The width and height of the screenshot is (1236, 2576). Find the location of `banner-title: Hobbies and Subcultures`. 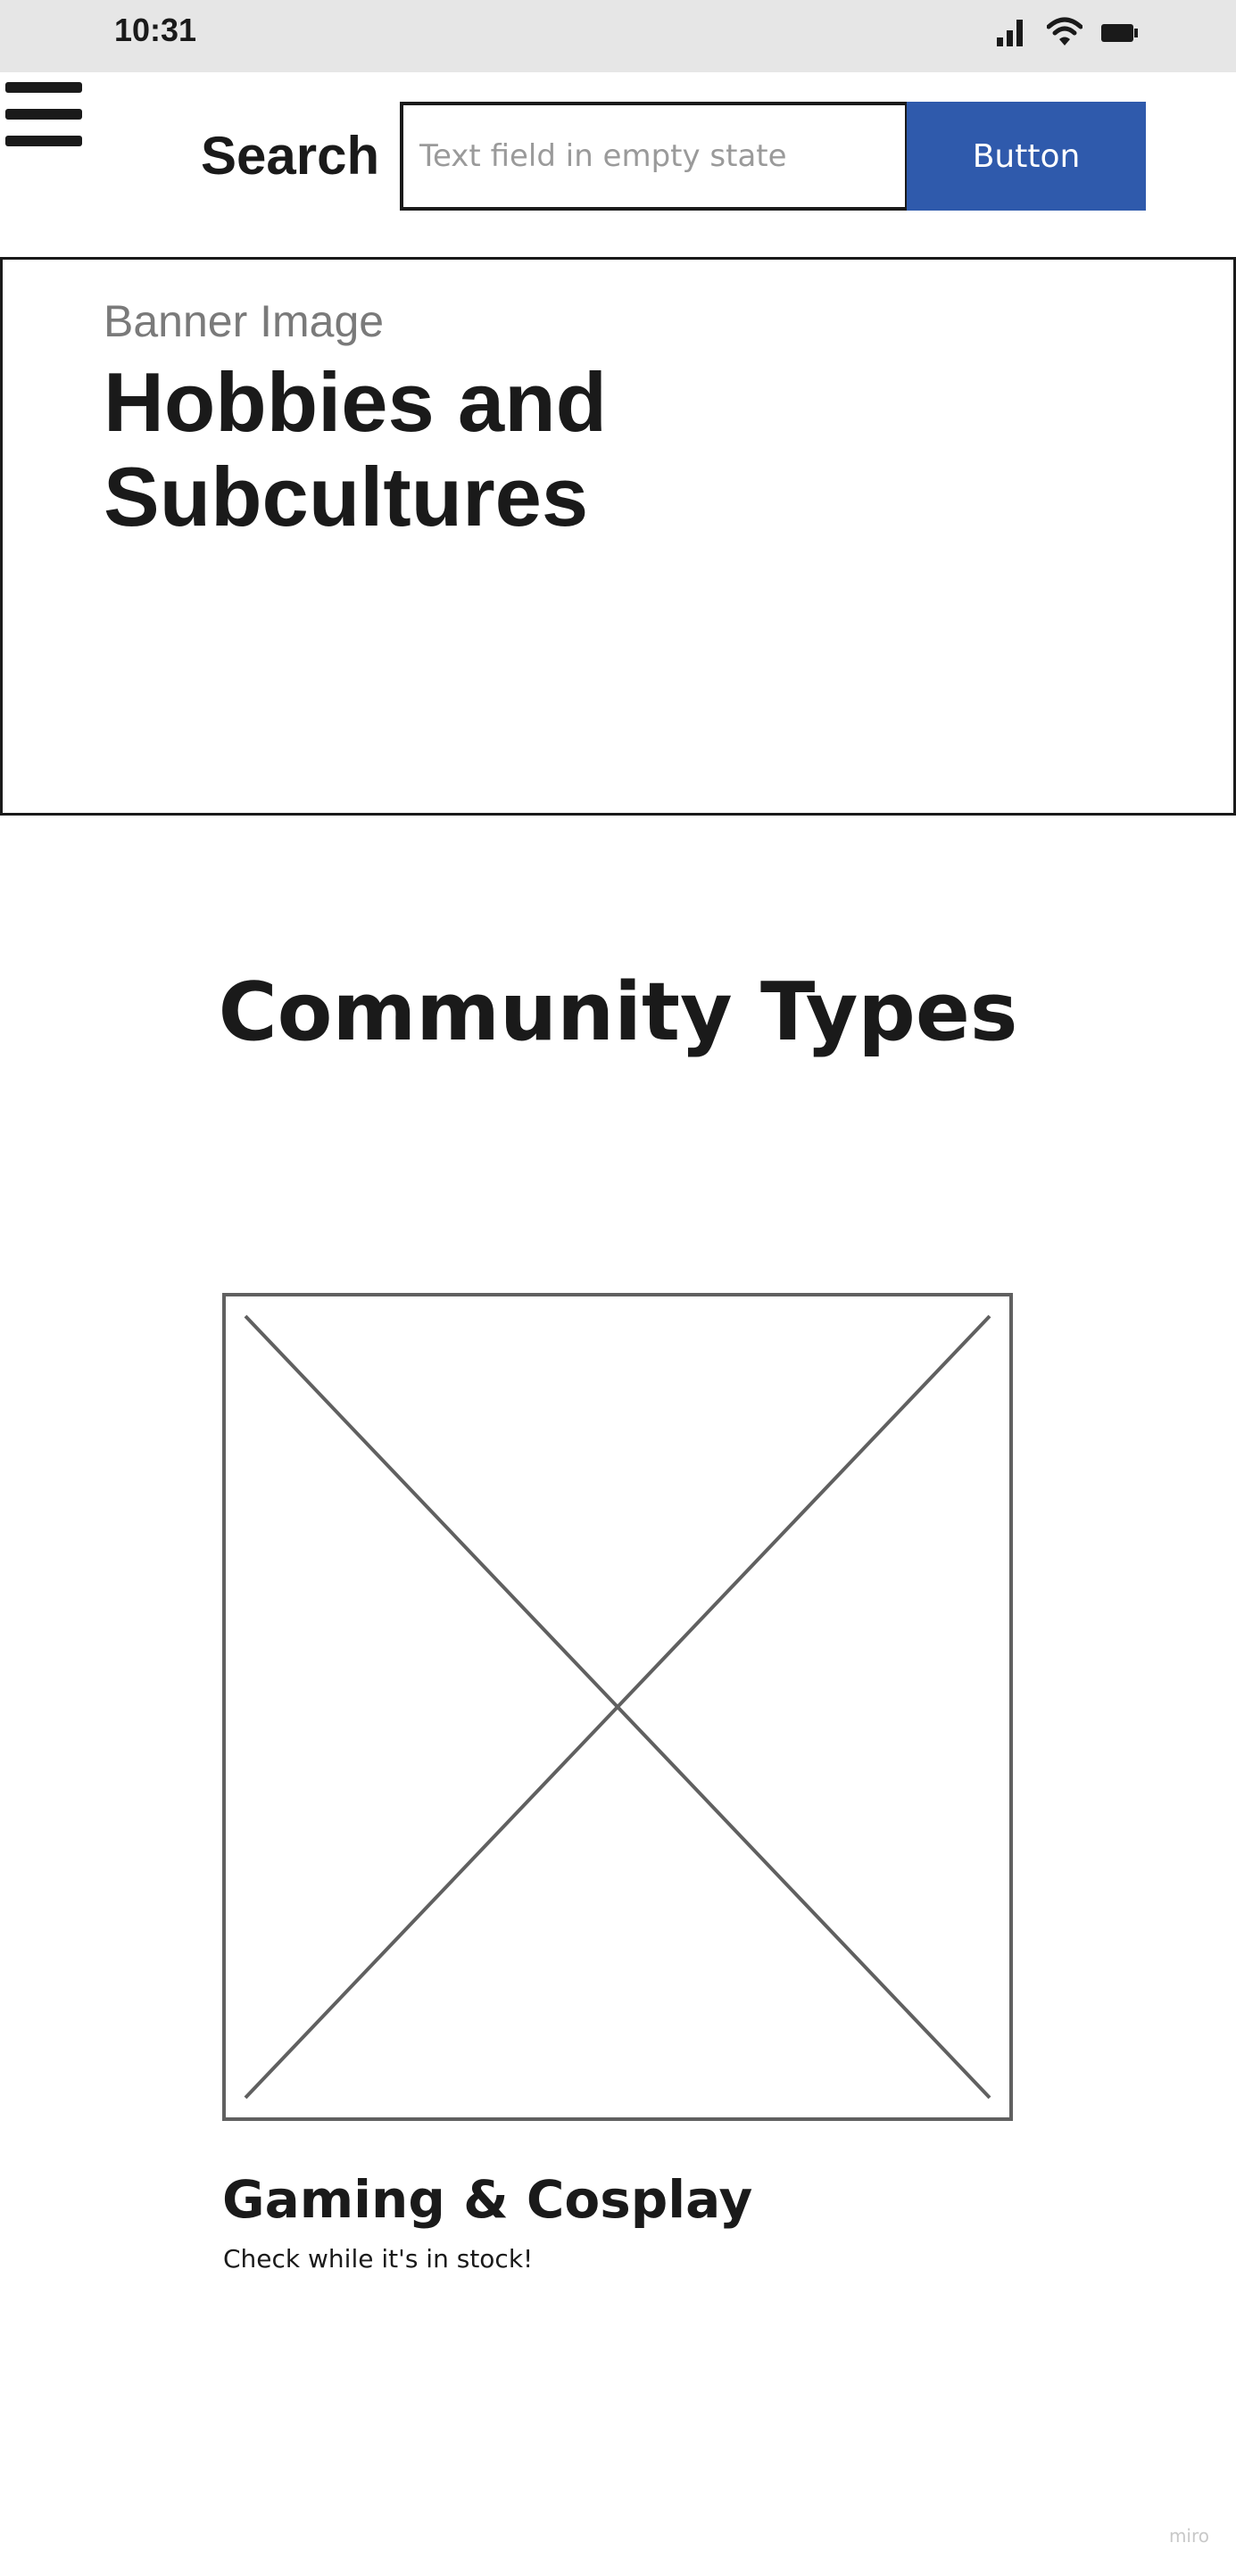

banner-title: Hobbies and Subcultures is located at coordinates (356, 449).